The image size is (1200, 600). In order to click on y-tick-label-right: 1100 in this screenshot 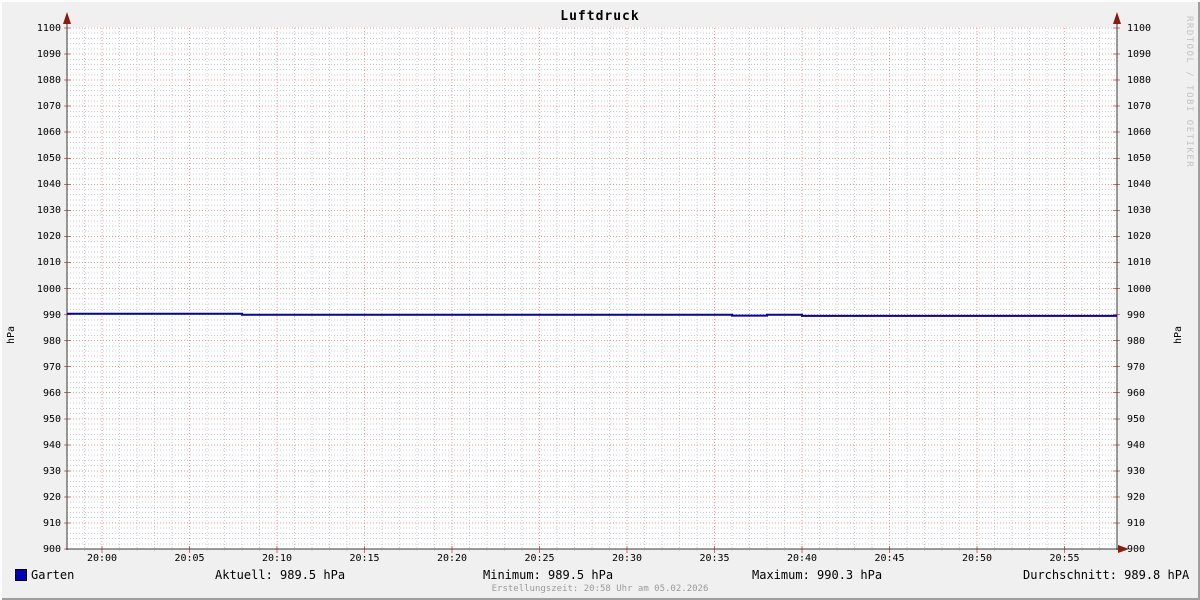, I will do `click(1139, 28)`.